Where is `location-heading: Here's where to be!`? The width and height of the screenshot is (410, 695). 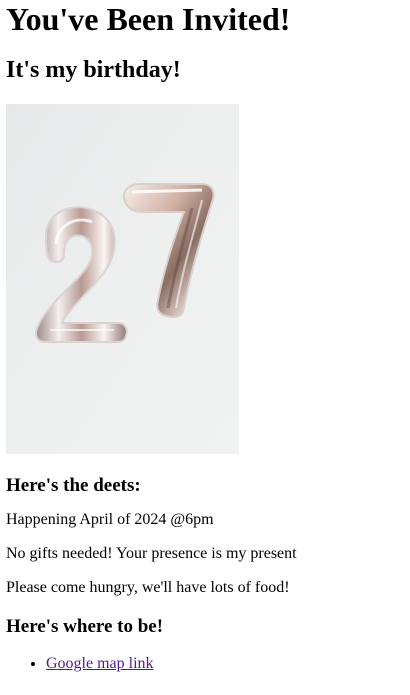 location-heading: Here's where to be! is located at coordinates (85, 626).